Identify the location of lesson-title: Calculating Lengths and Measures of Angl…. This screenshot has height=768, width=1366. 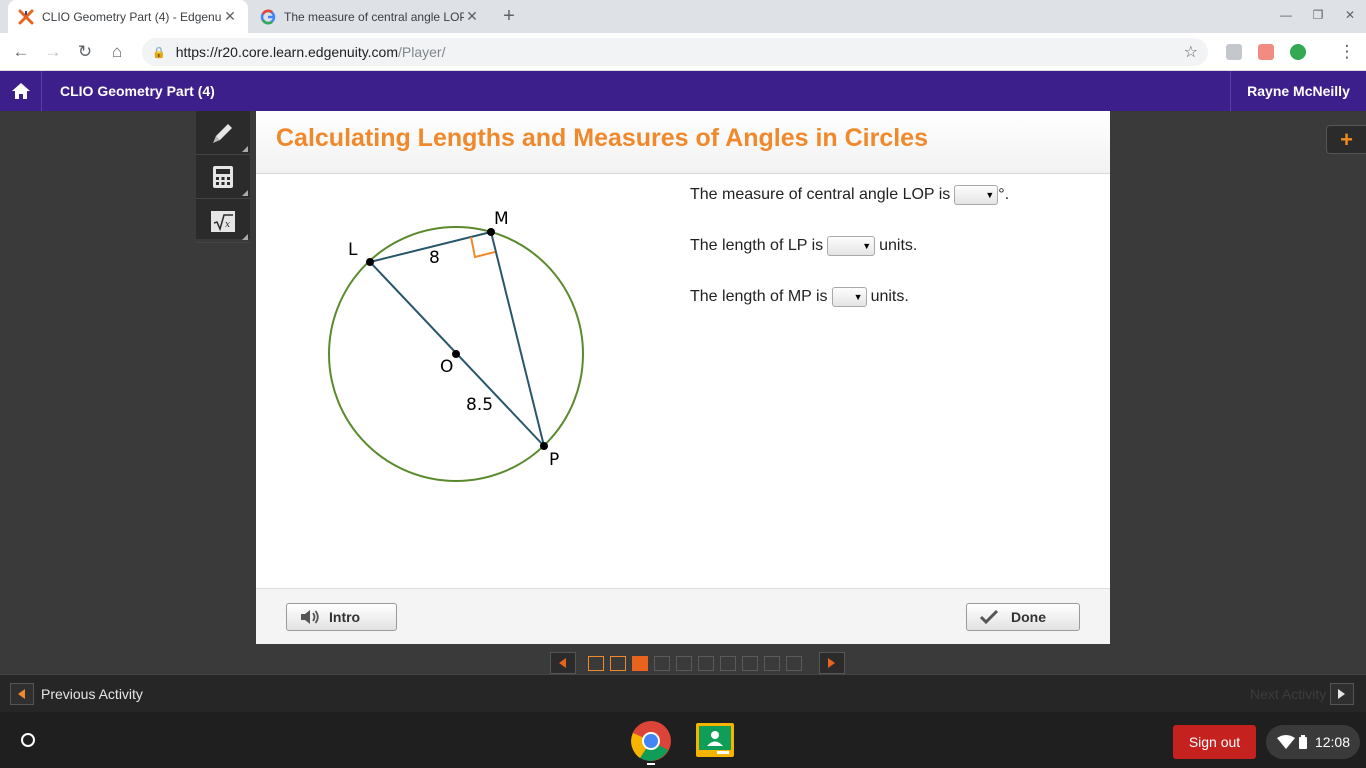
(602, 138).